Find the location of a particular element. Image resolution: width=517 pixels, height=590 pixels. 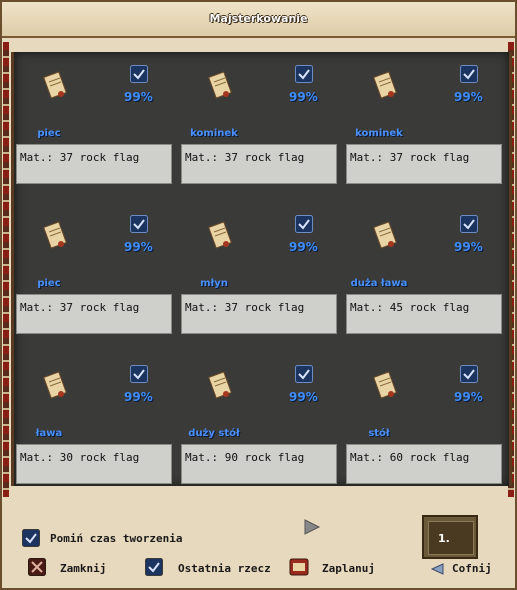

back-arrow-icon is located at coordinates (437, 569).